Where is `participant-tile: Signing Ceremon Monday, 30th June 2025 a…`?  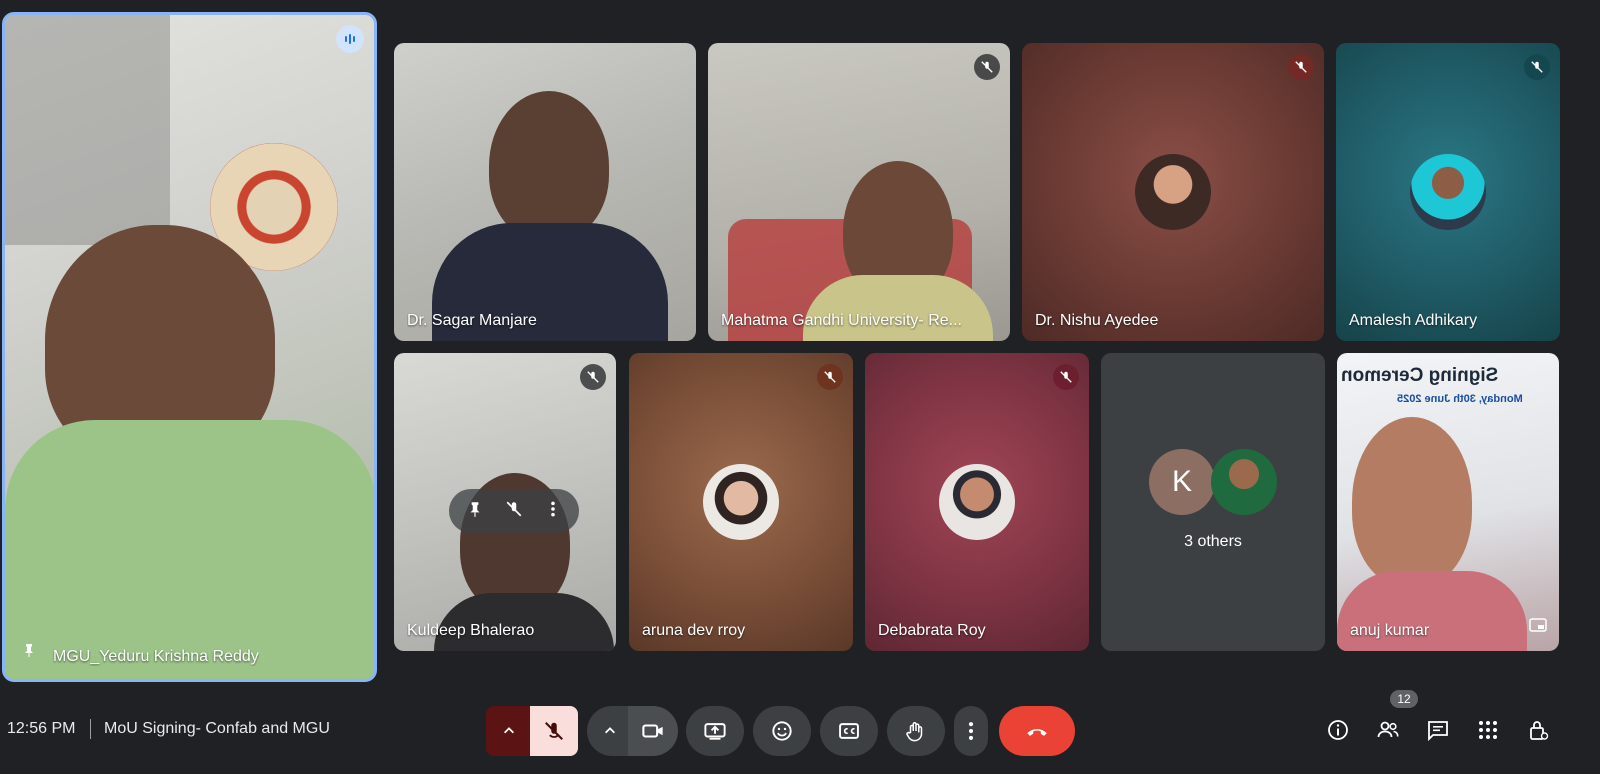 participant-tile: Signing Ceremon Monday, 30th June 2025 a… is located at coordinates (1448, 502).